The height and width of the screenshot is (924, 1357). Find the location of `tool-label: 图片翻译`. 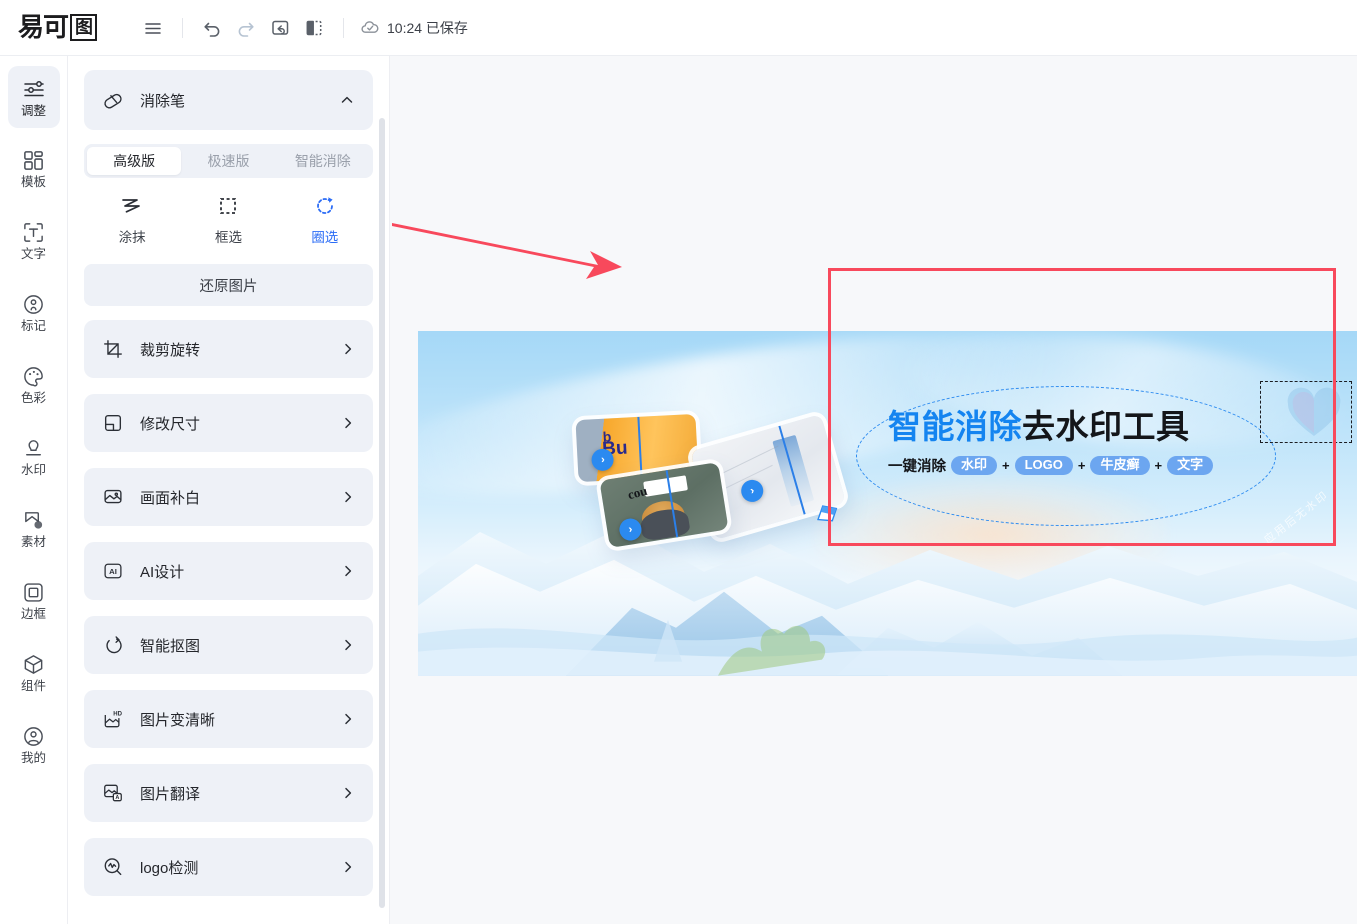

tool-label: 图片翻译 is located at coordinates (170, 794).